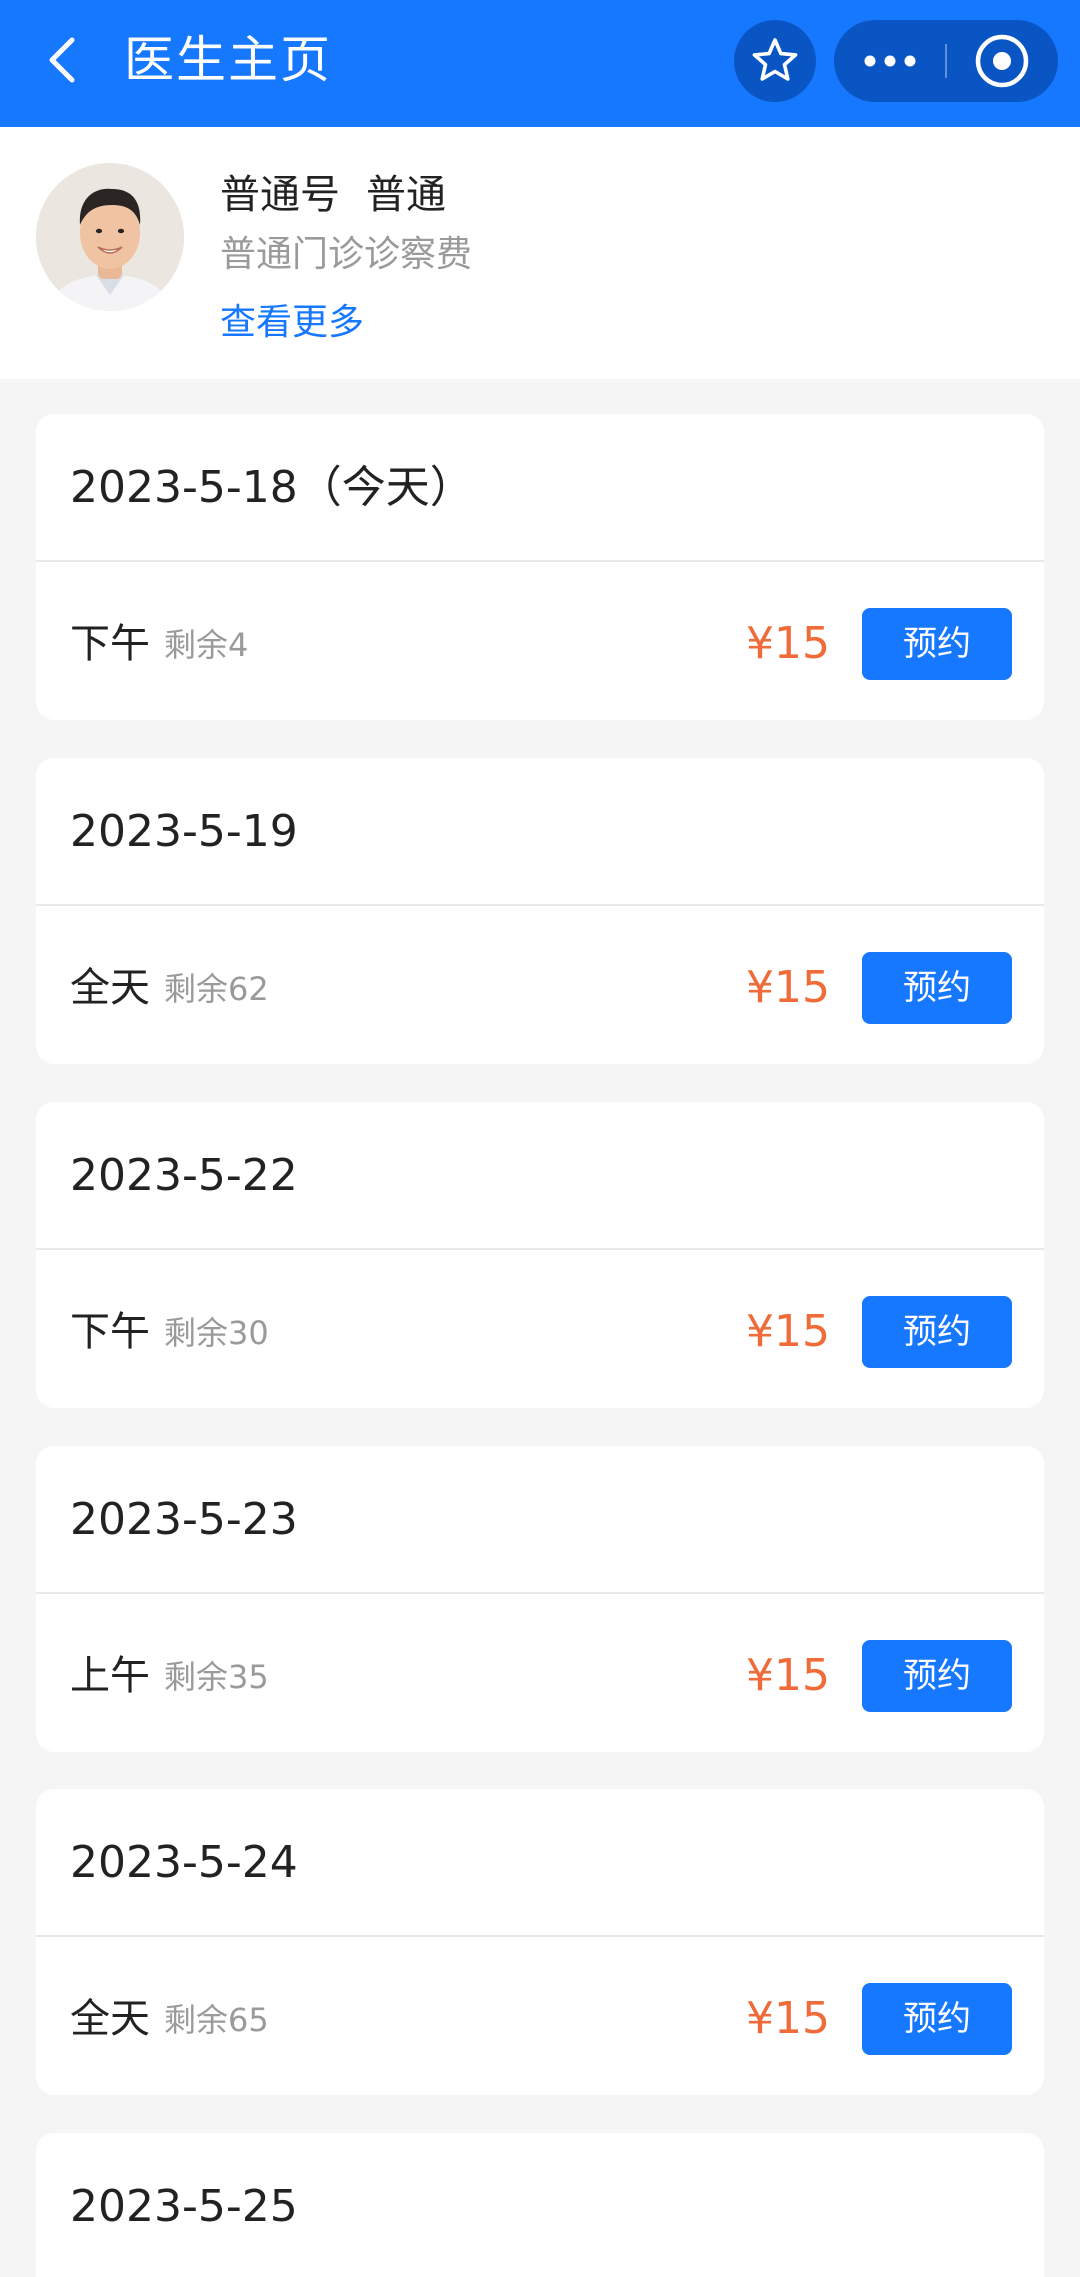 The image size is (1080, 2277). What do you see at coordinates (272, 487) in the screenshot?
I see `schedule-date: 2023-5-18（今天）` at bounding box center [272, 487].